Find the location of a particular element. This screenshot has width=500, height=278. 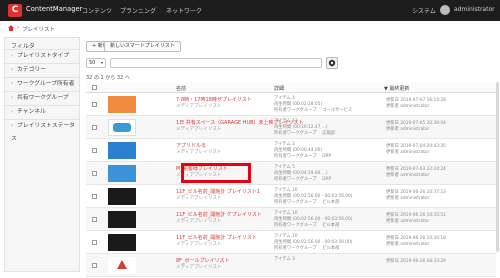

playlist-title-link: 8F_ボールプレイリスト is located at coordinates (203, 260).